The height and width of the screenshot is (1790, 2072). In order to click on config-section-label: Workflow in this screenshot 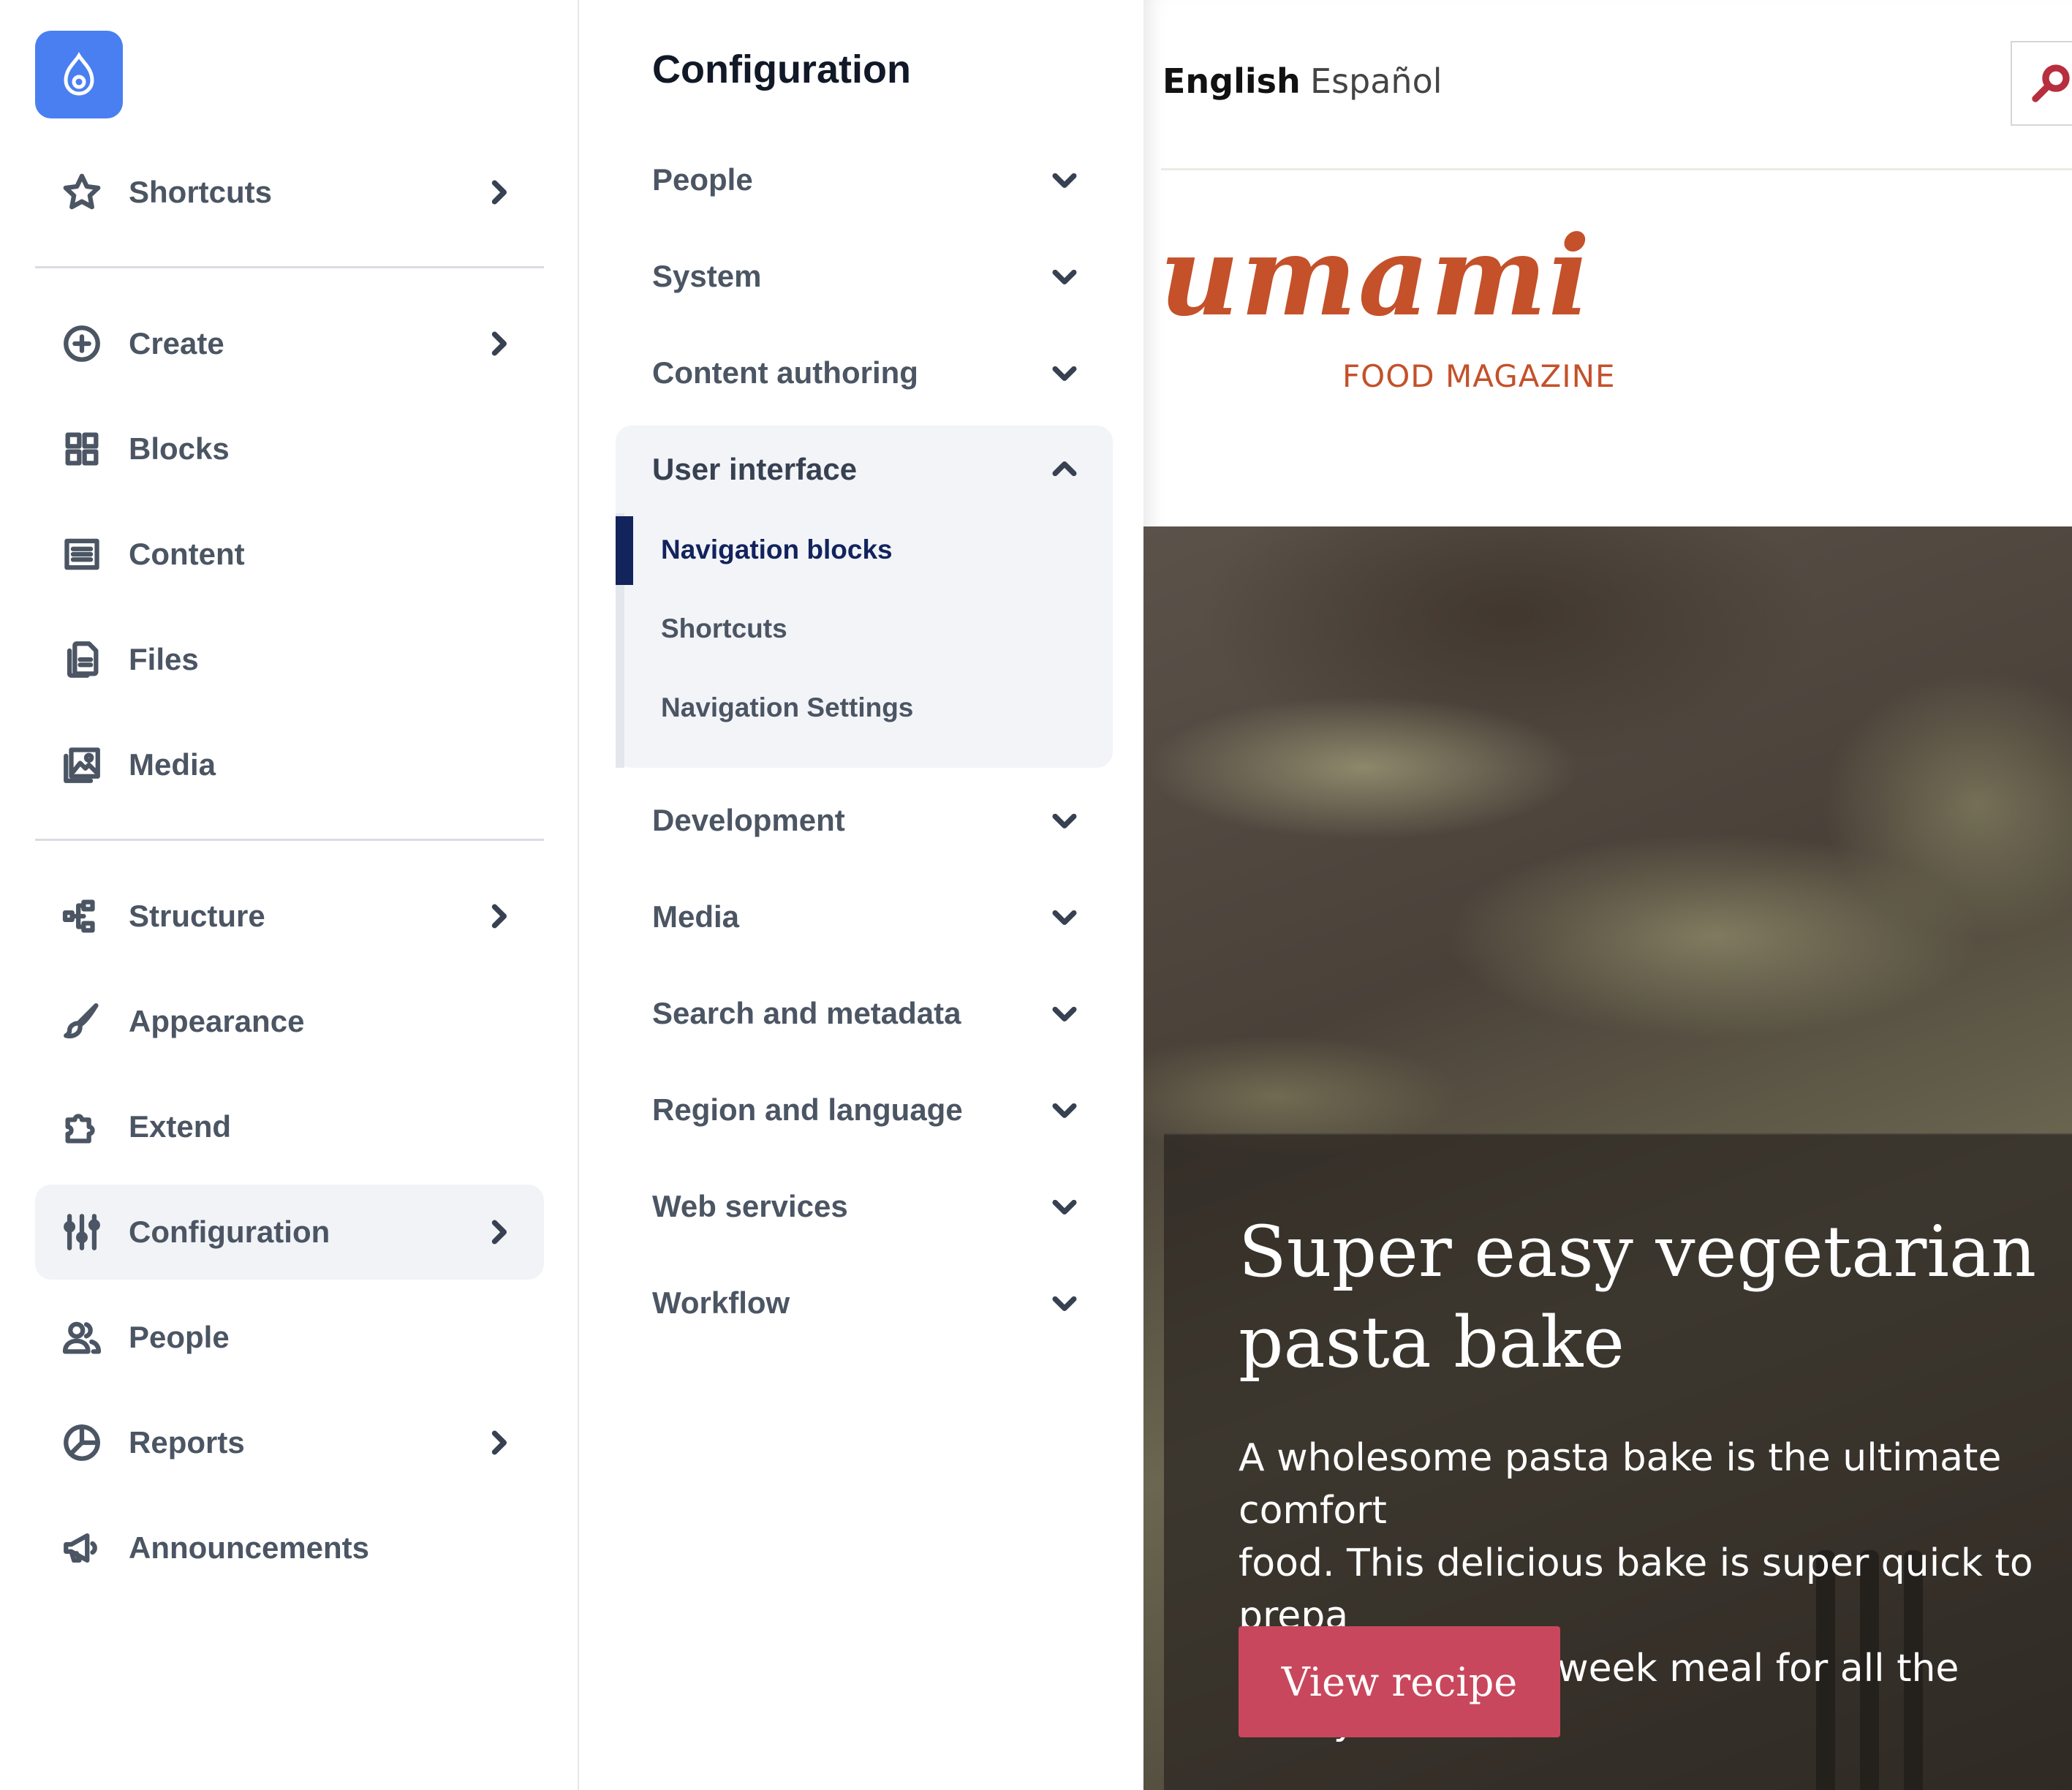, I will do `click(721, 1302)`.